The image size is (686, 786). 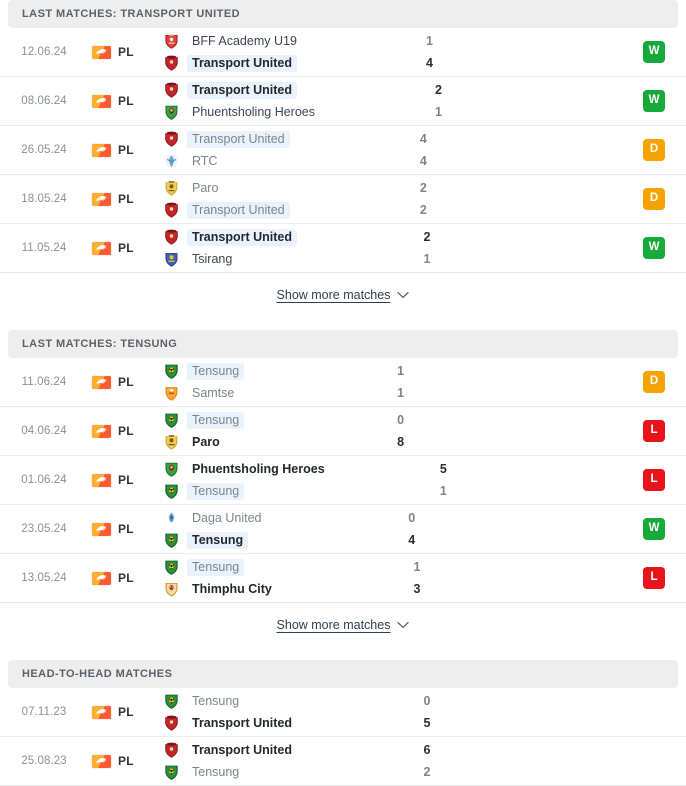 I want to click on match-row: 26.05.24 PL Transport United RTC 4 4 D, so click(x=343, y=150).